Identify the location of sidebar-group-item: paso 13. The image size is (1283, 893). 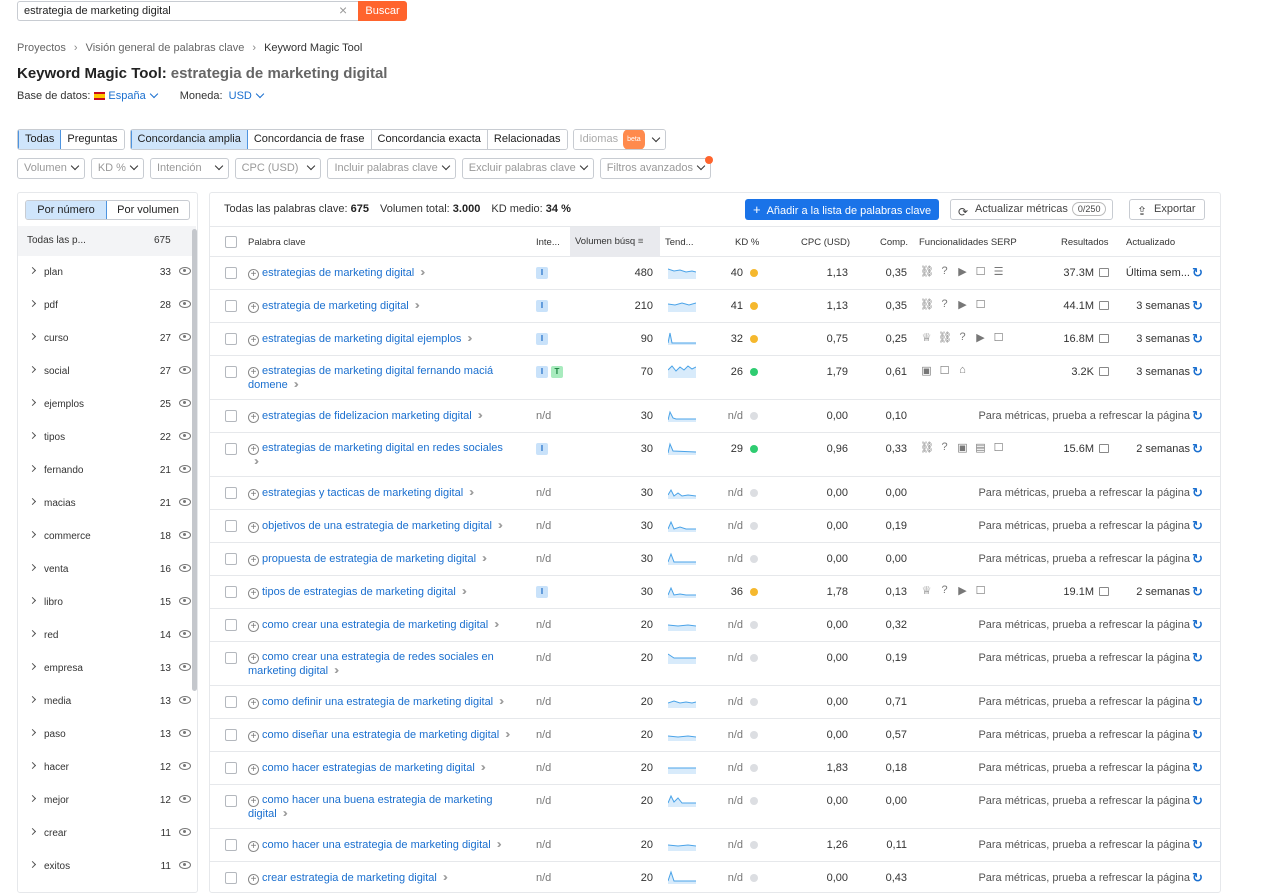
(107, 734).